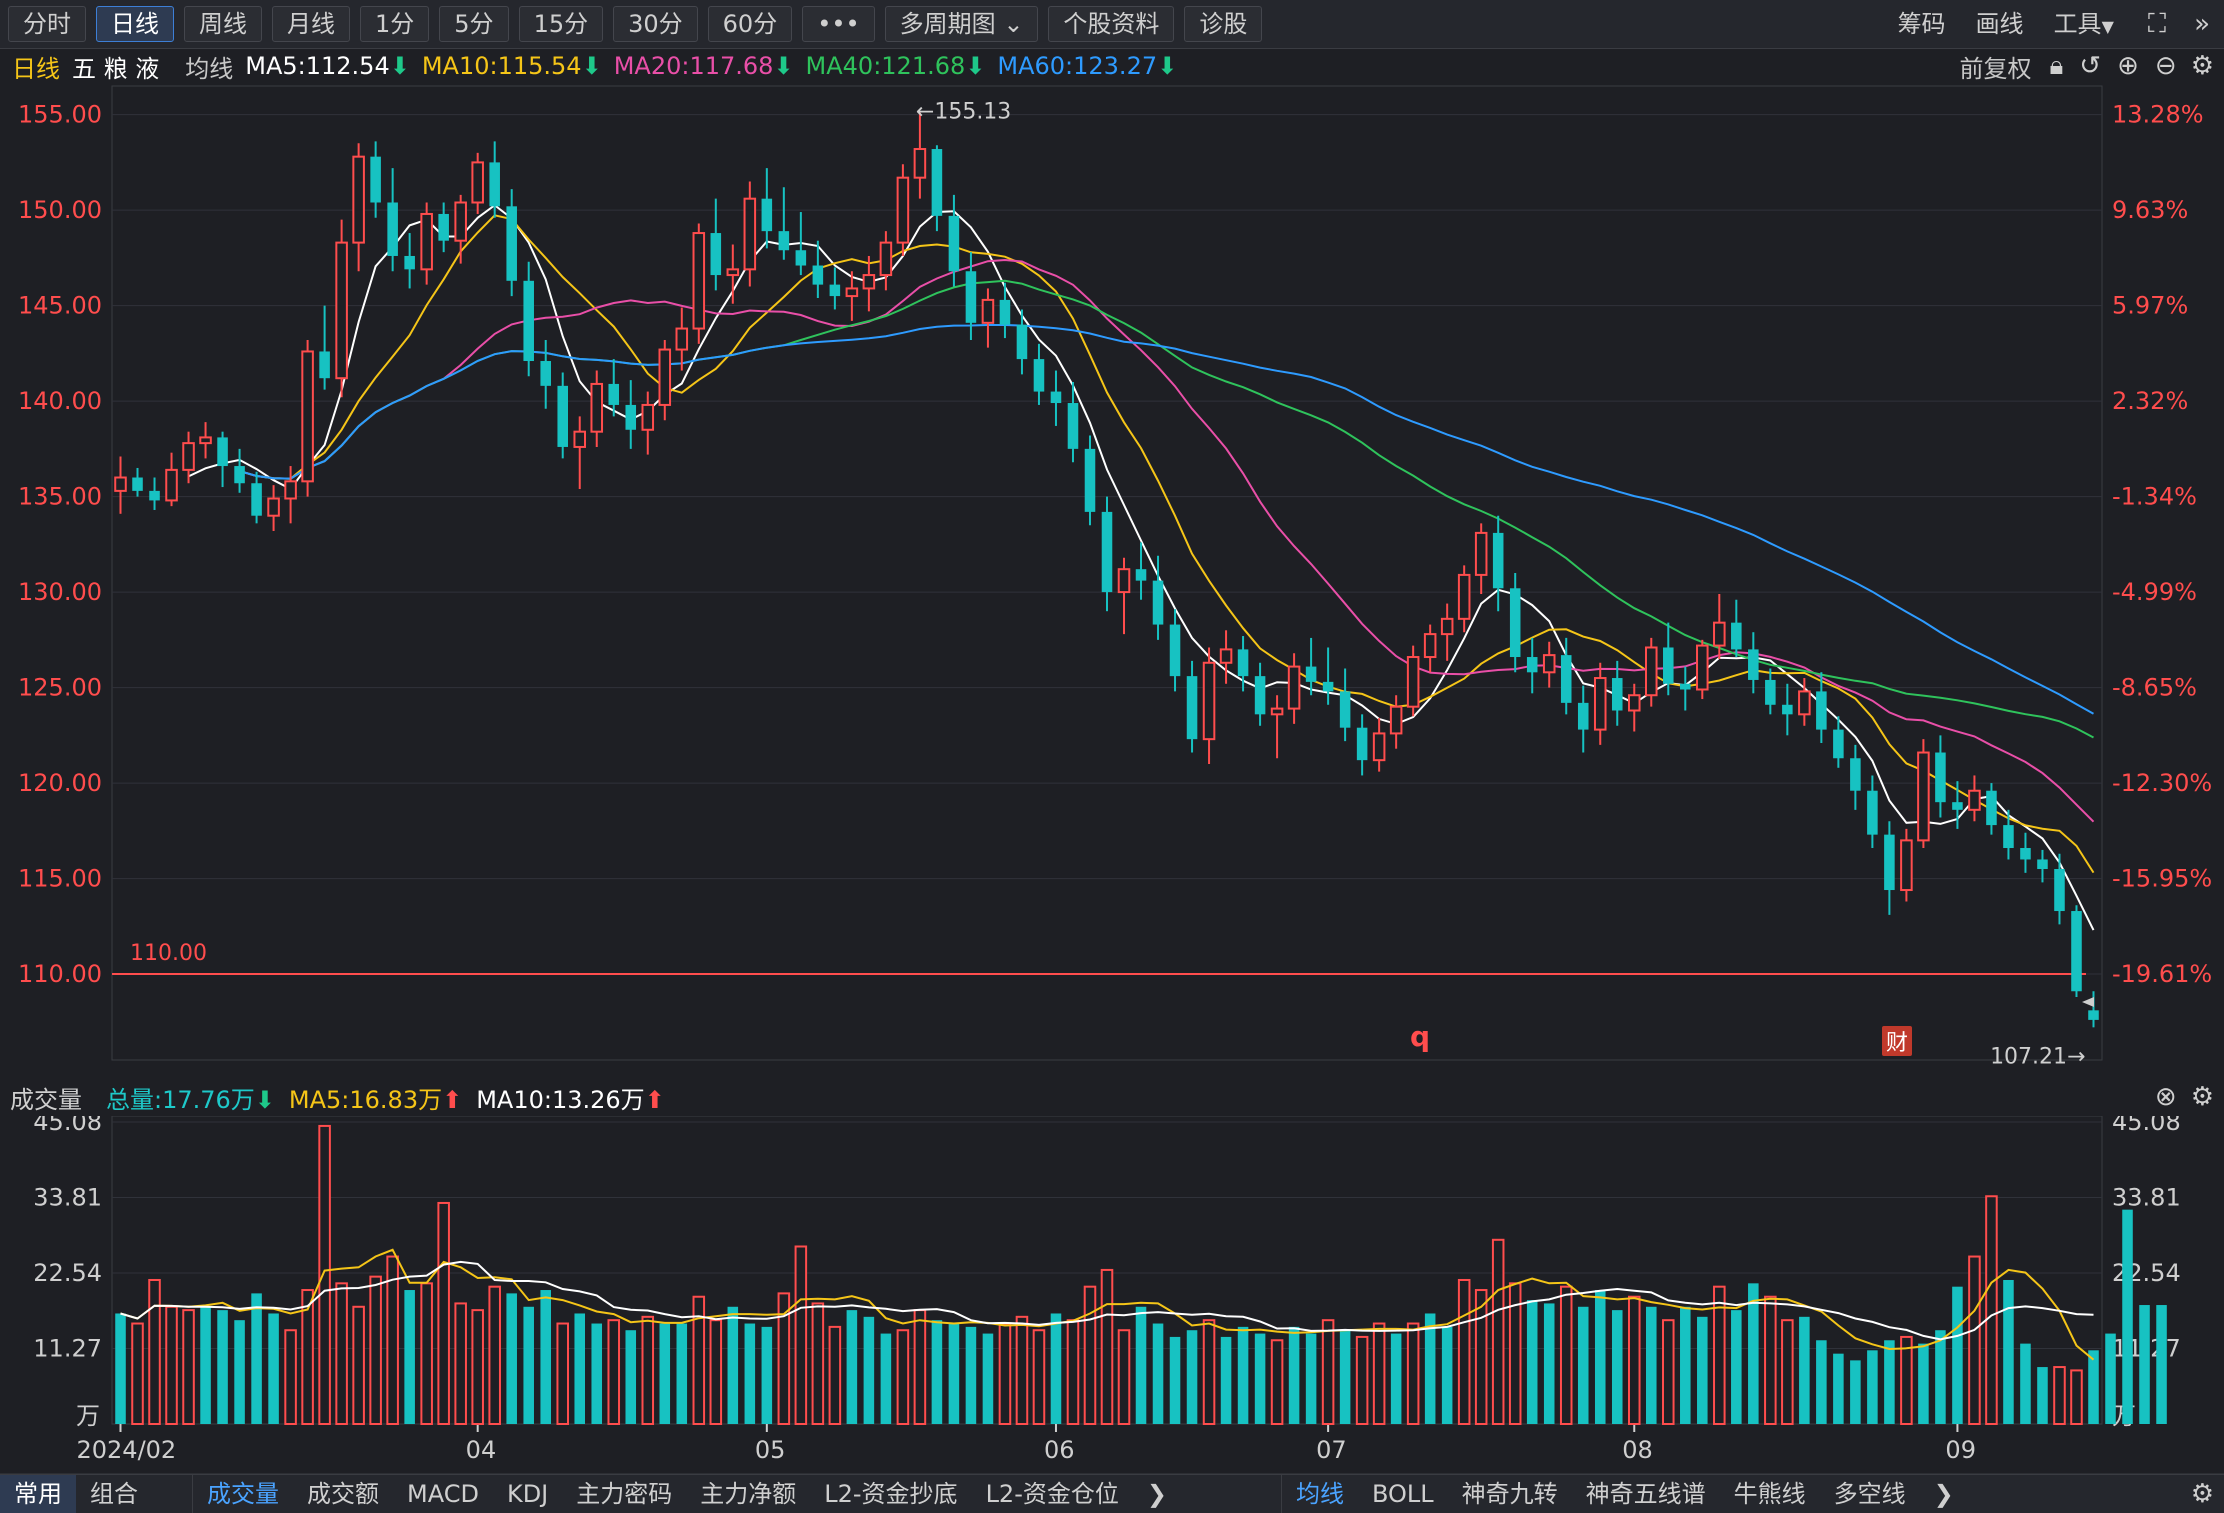 Image resolution: width=2224 pixels, height=1513 pixels. Describe the element at coordinates (1052, 1494) in the screenshot. I see `indicator-tab-7: L2-资金仓位` at that location.